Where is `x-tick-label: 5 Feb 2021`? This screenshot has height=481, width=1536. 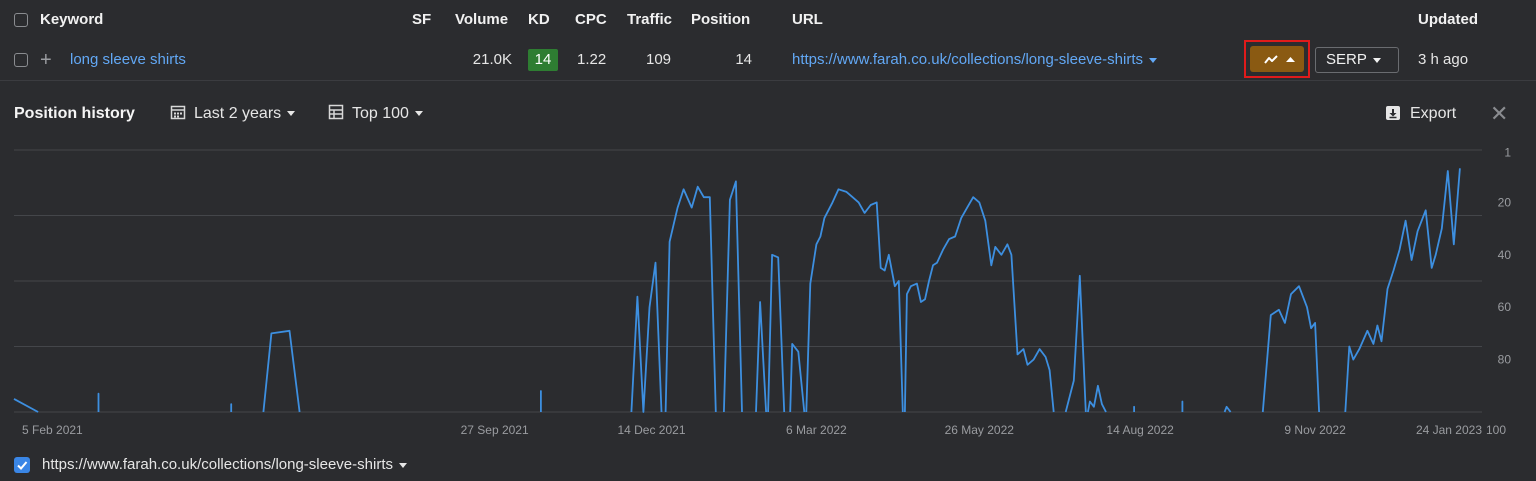
x-tick-label: 5 Feb 2021 is located at coordinates (52, 430).